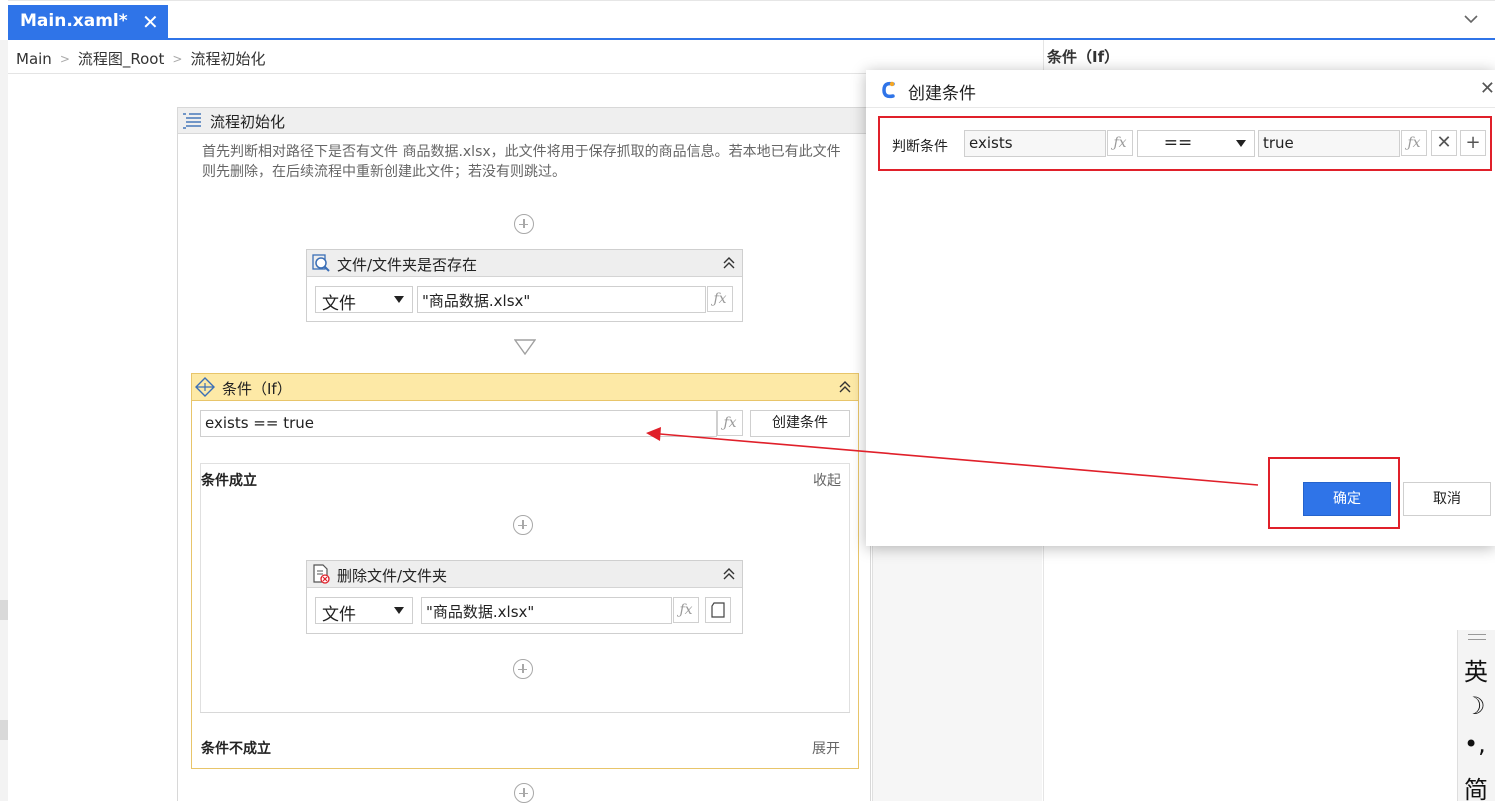 This screenshot has height=805, width=1495. Describe the element at coordinates (800, 423) in the screenshot. I see `create-condition-button: 创建条件` at that location.